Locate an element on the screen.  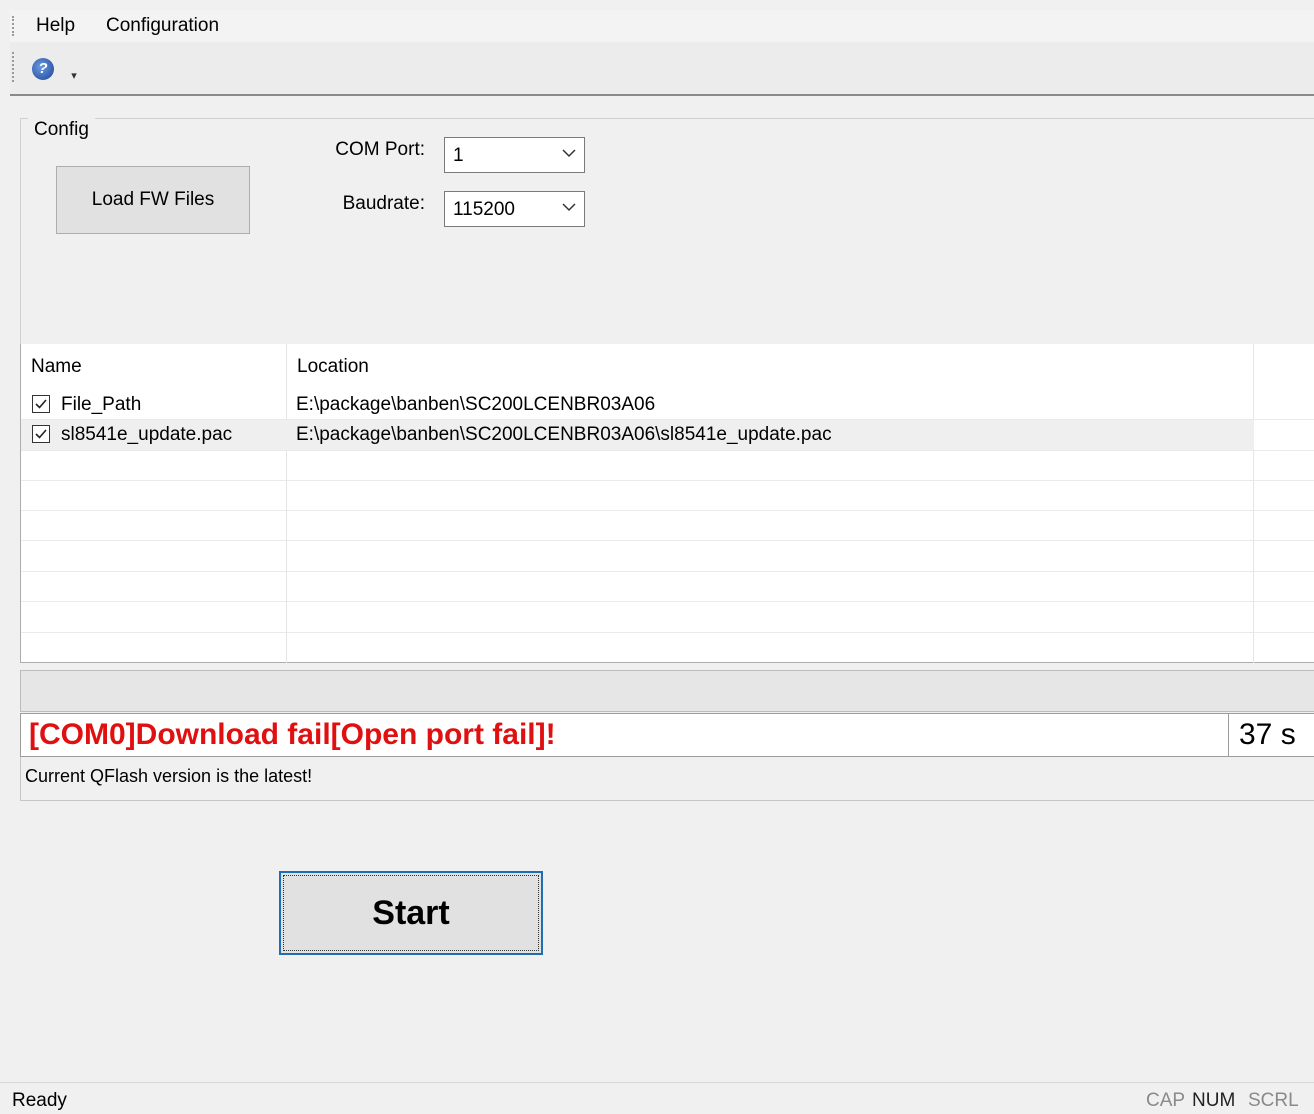
ready-status: Ready is located at coordinates (39, 1100).